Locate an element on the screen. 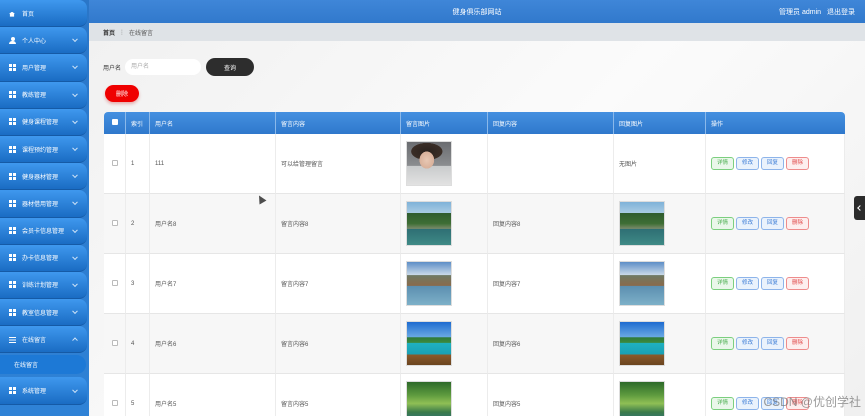  sidebar-item-coach-management: 教练管理 is located at coordinates (43, 95).